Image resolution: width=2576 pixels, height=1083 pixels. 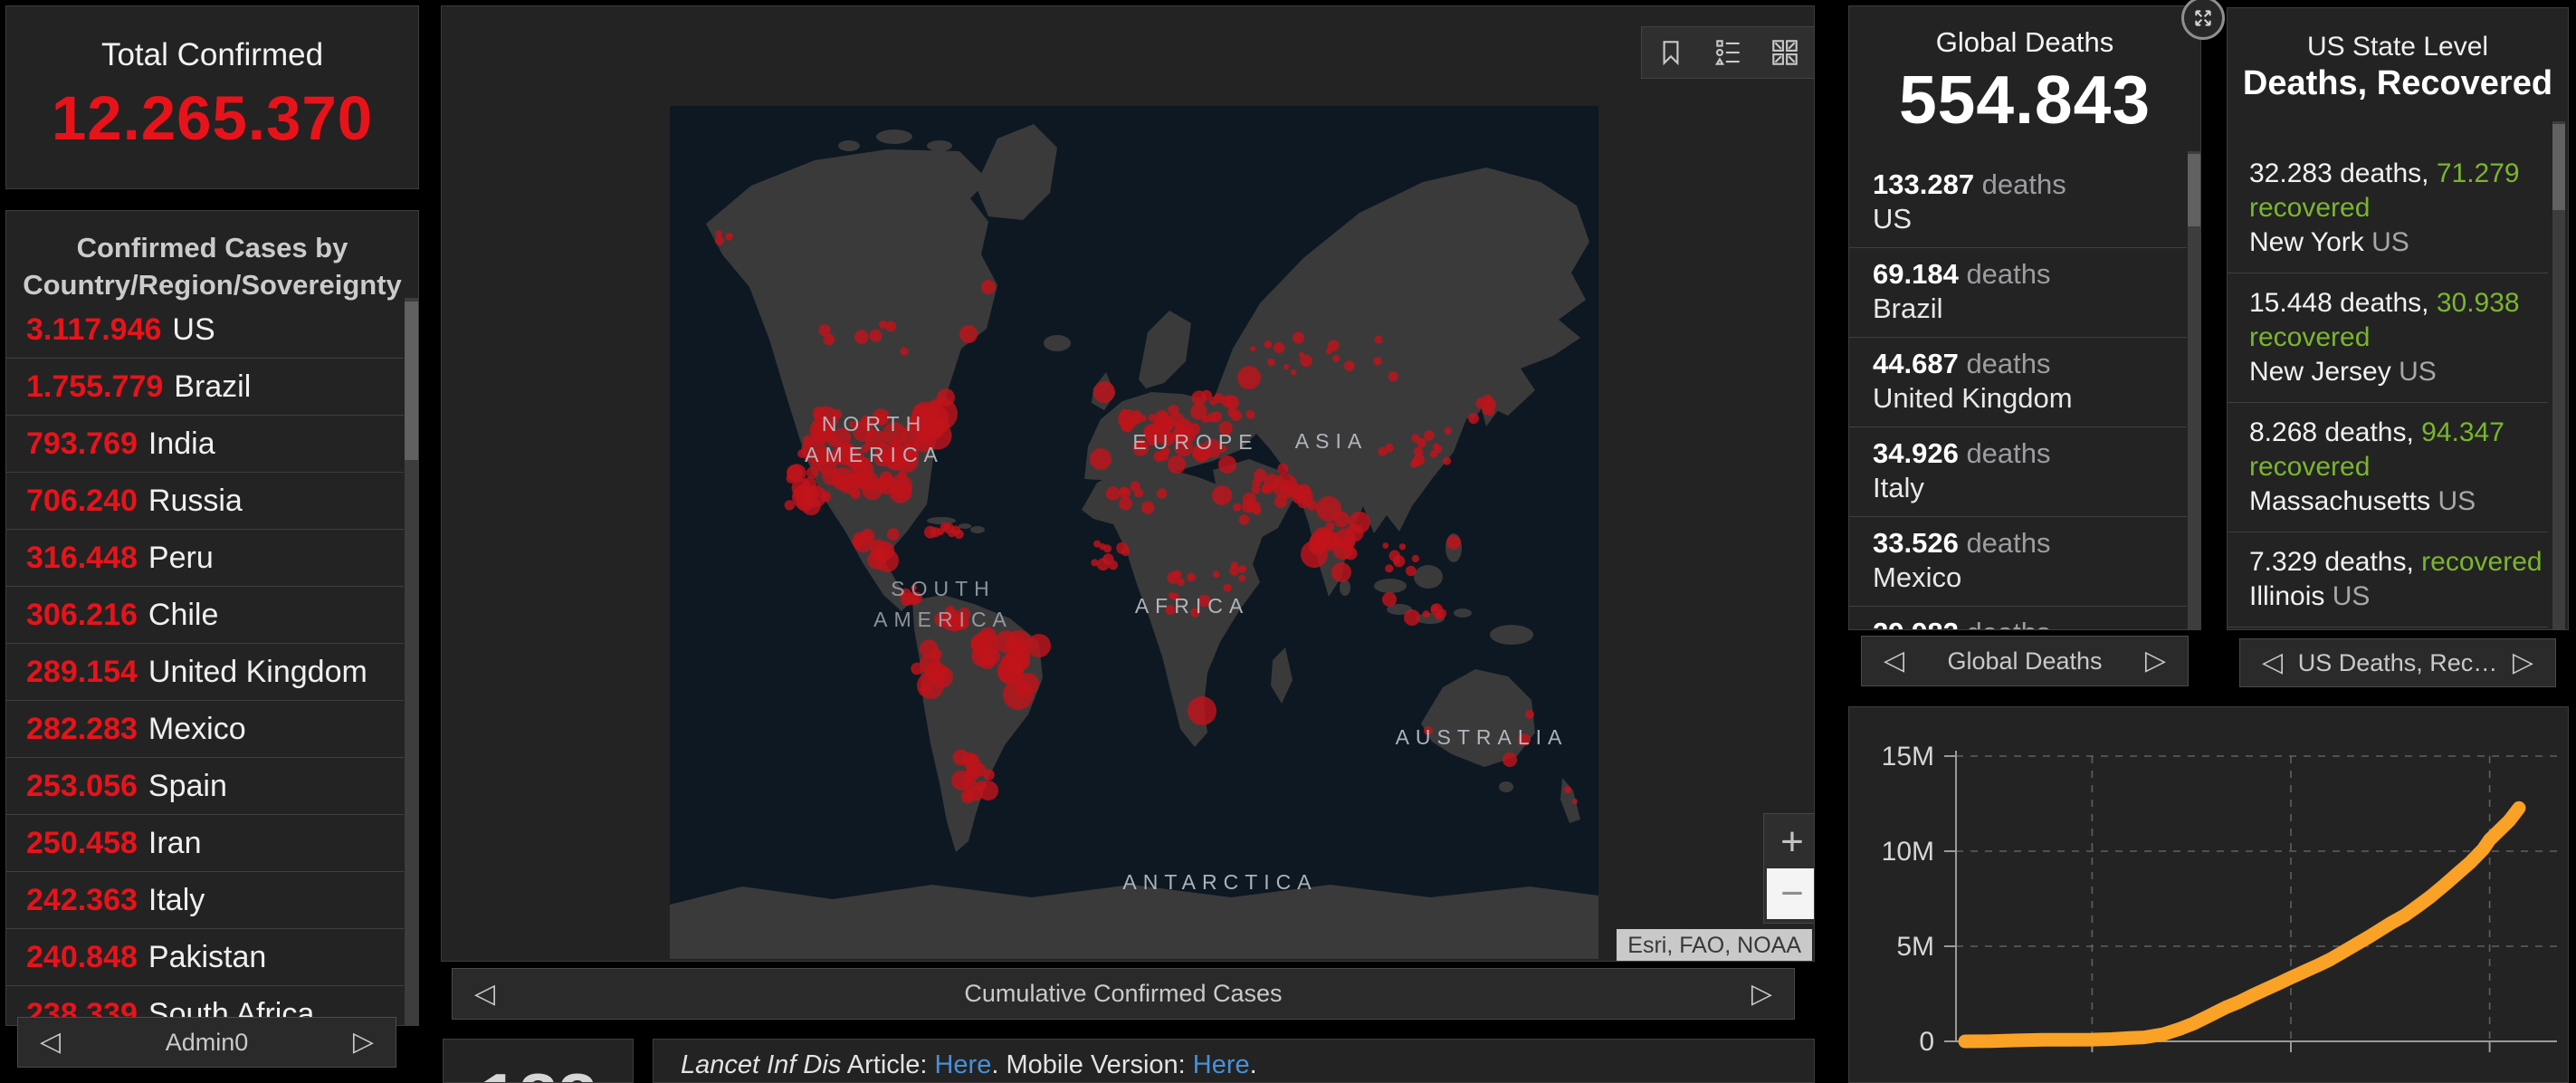 I want to click on list-item-mexico: 282.283 Mexico, so click(x=205, y=729).